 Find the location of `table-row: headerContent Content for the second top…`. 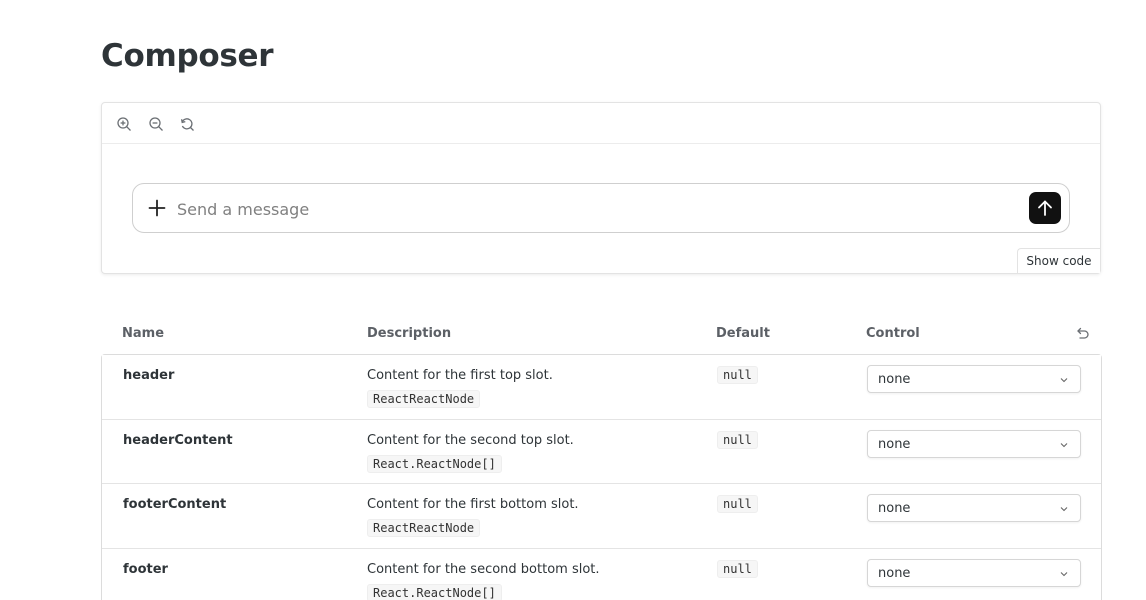

table-row: headerContent Content for the second top… is located at coordinates (601, 451).